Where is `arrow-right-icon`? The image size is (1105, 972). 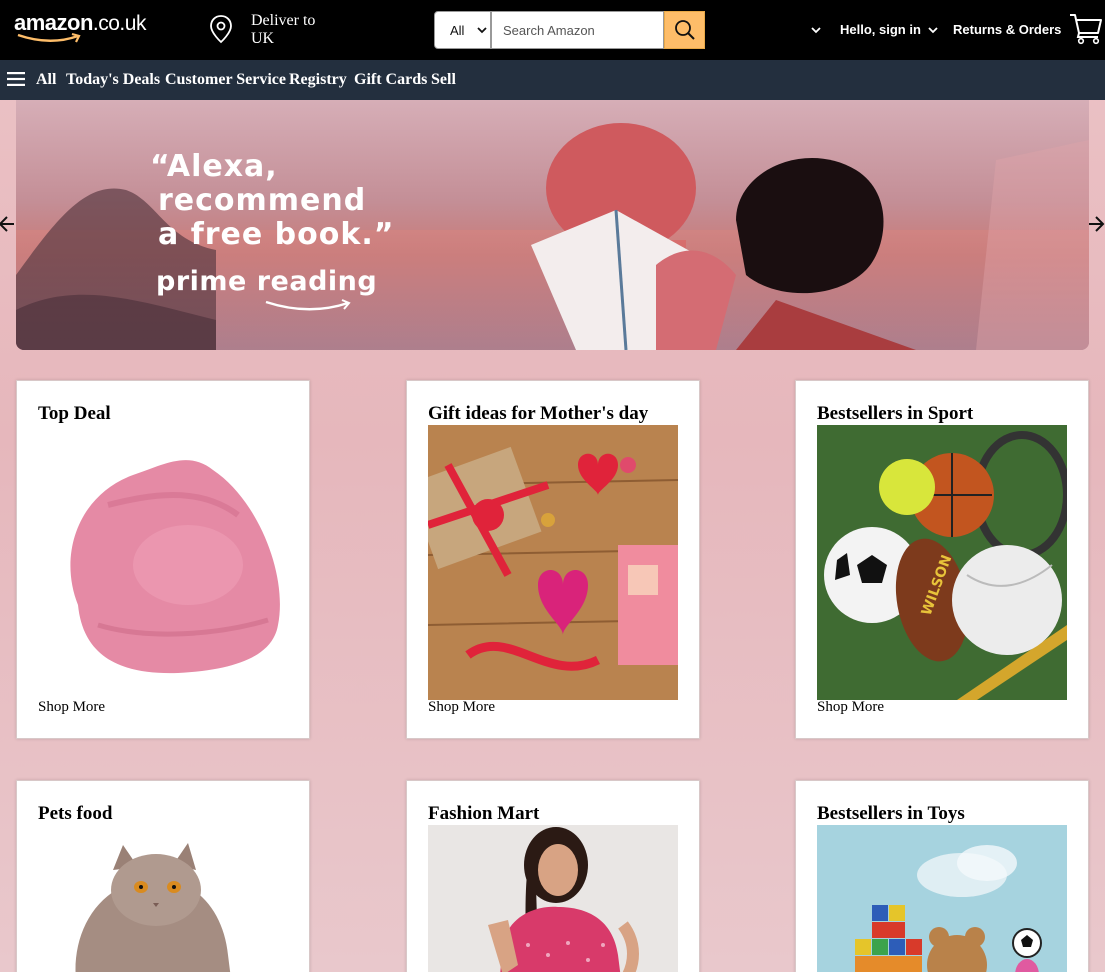 arrow-right-icon is located at coordinates (1096, 224).